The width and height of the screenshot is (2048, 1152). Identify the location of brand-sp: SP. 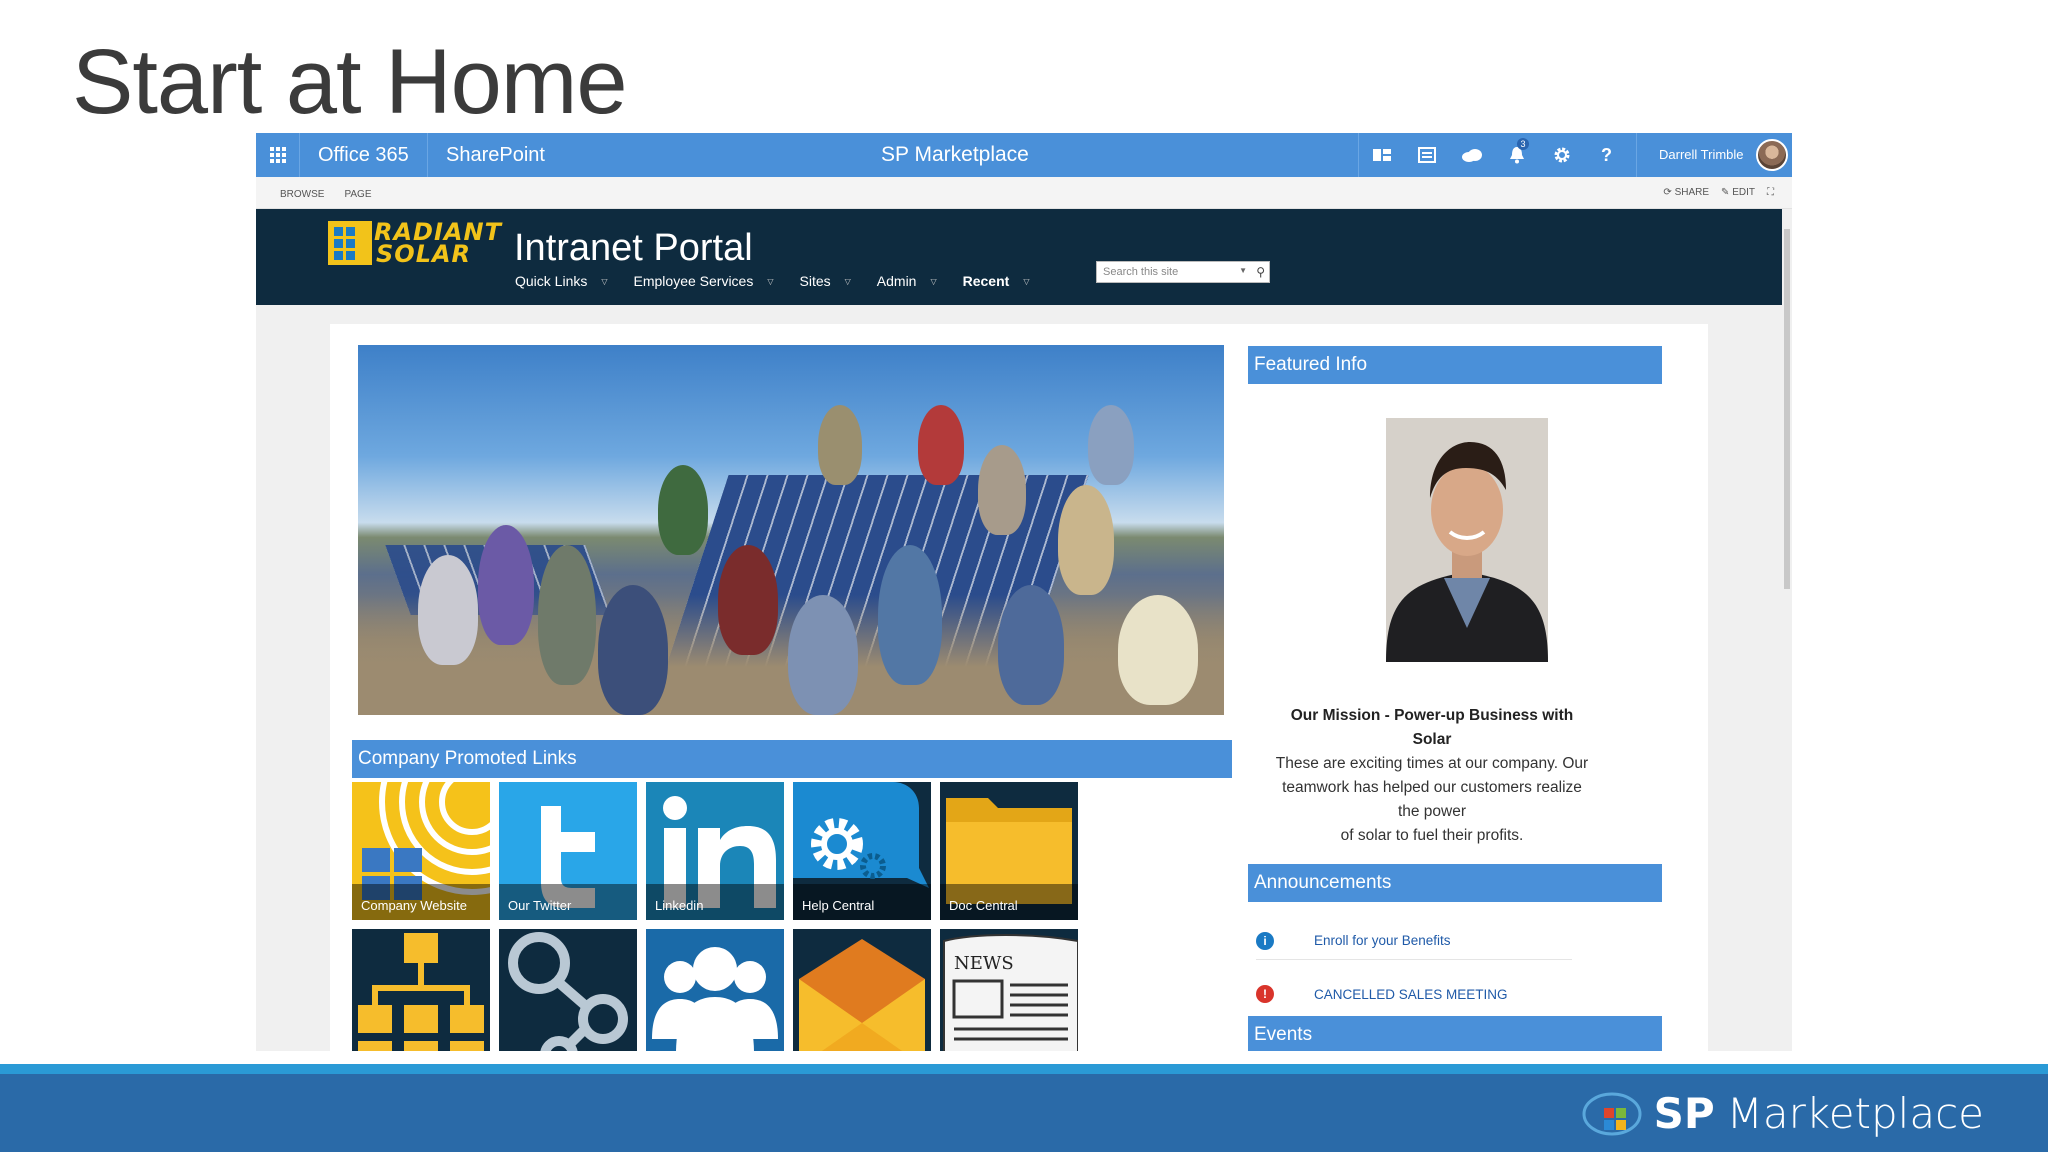
(1684, 1113).